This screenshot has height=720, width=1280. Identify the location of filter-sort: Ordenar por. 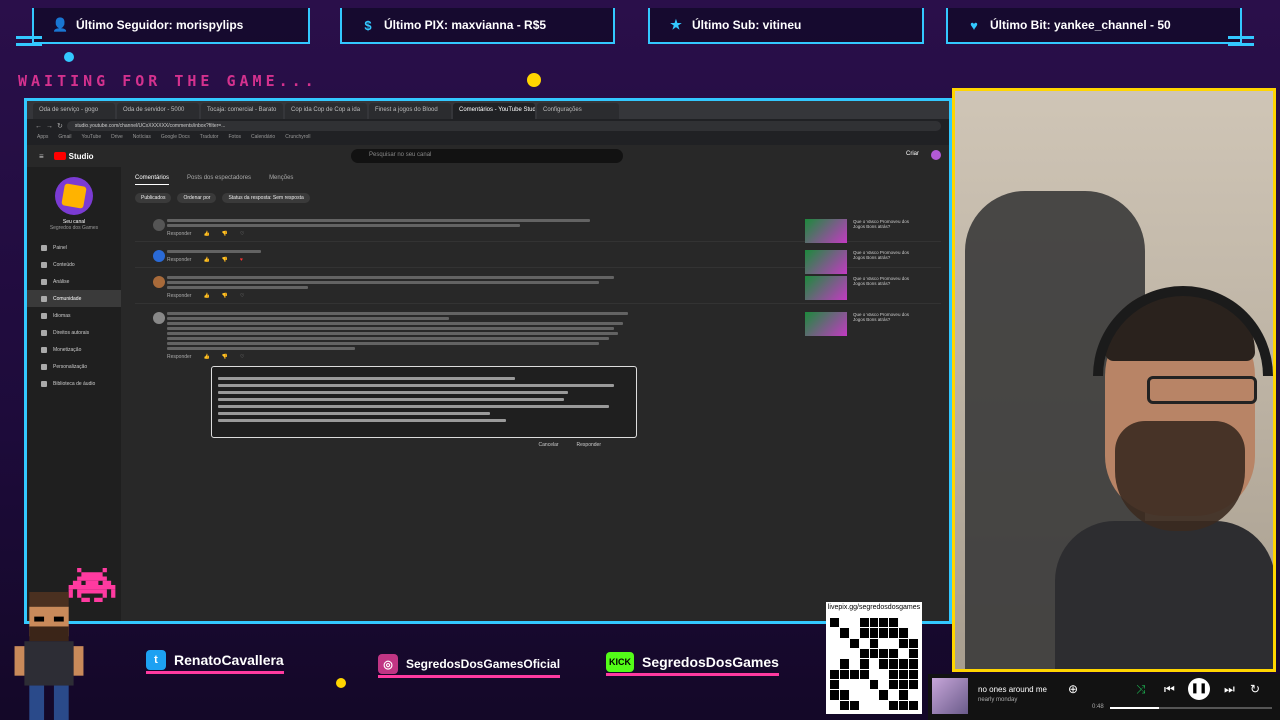
(197, 198).